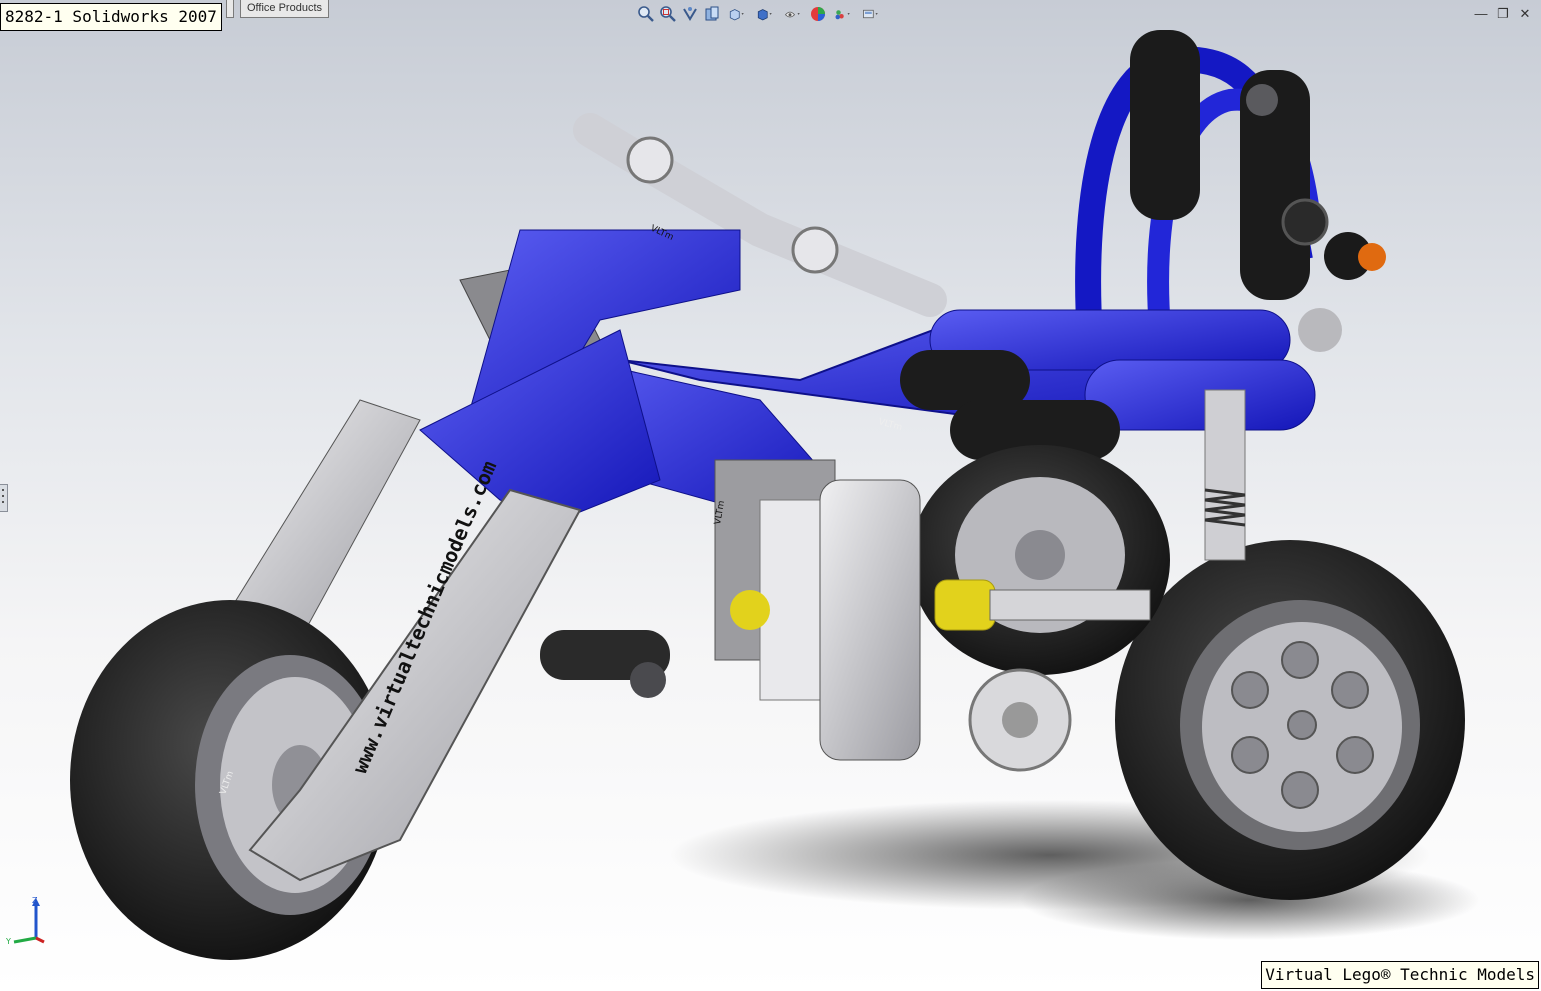 This screenshot has width=1541, height=991. I want to click on rear-roll-bar, so click(1230, 191).